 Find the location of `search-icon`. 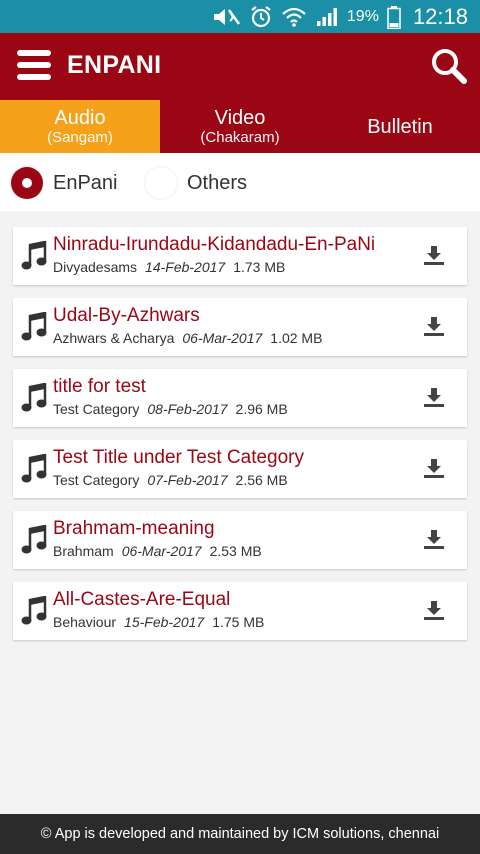

search-icon is located at coordinates (449, 66).